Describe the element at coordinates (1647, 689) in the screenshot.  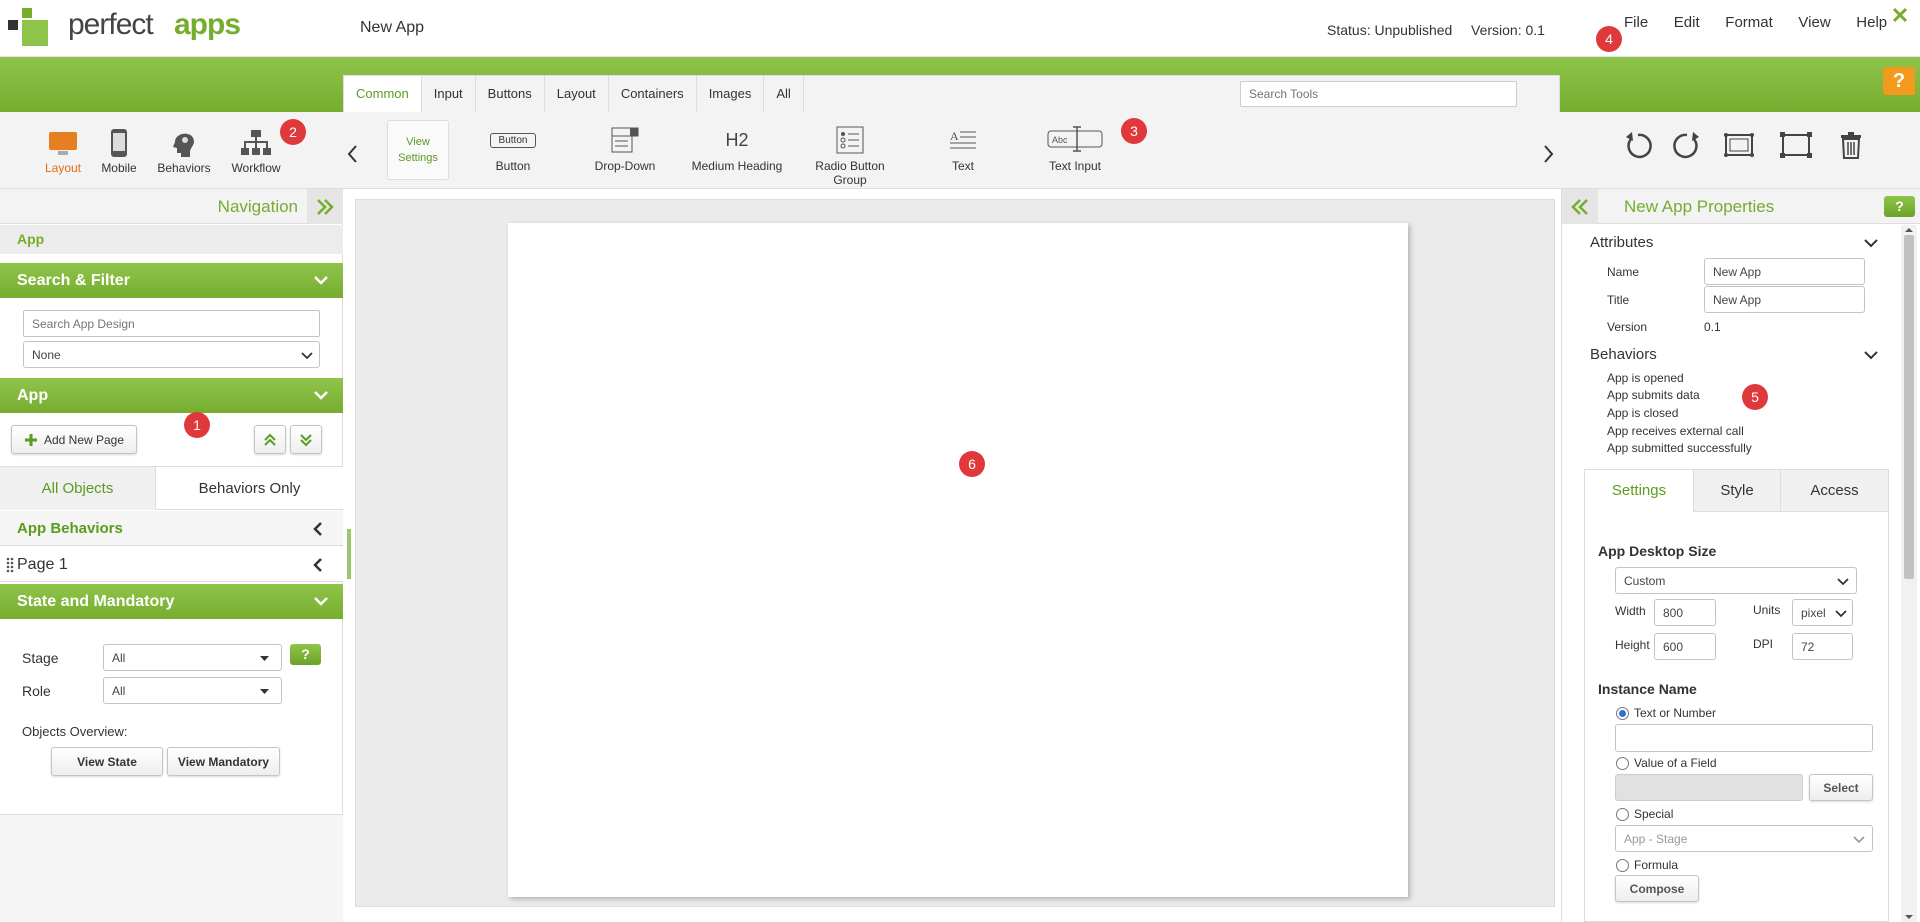
I see `instance-name-title: Instance Name` at that location.